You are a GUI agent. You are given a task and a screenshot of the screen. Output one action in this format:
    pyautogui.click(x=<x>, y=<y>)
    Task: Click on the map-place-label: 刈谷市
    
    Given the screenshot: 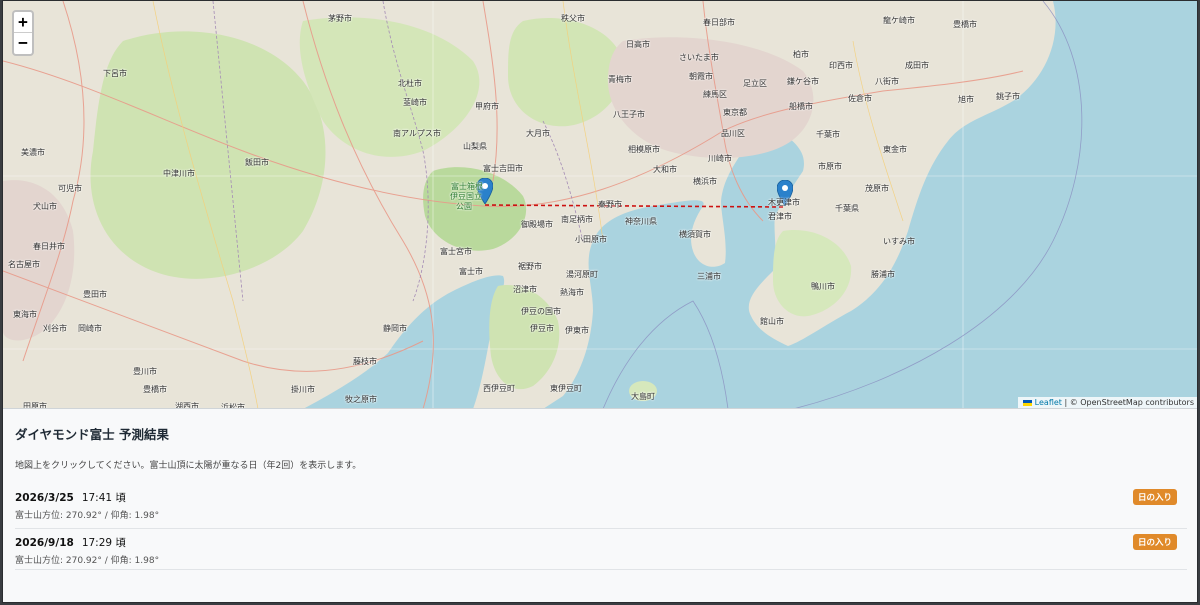 What is the action you would take?
    pyautogui.click(x=55, y=328)
    